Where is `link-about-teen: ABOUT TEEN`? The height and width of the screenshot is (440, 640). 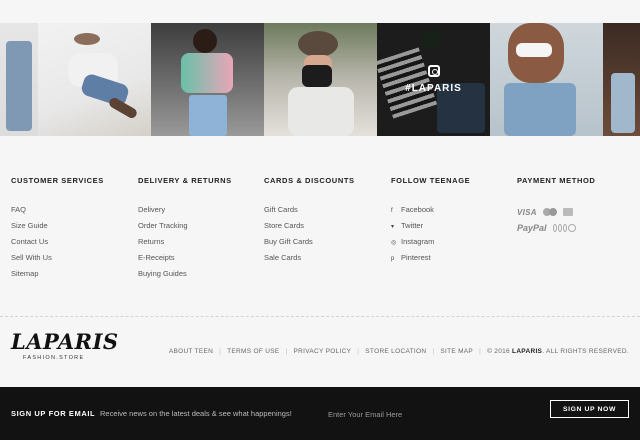 link-about-teen: ABOUT TEEN is located at coordinates (191, 351).